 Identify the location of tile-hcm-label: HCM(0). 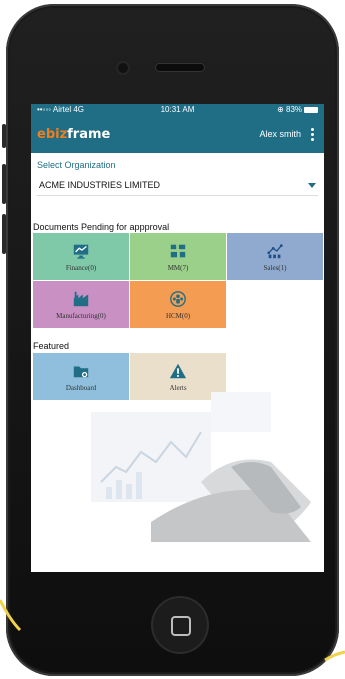
(178, 315).